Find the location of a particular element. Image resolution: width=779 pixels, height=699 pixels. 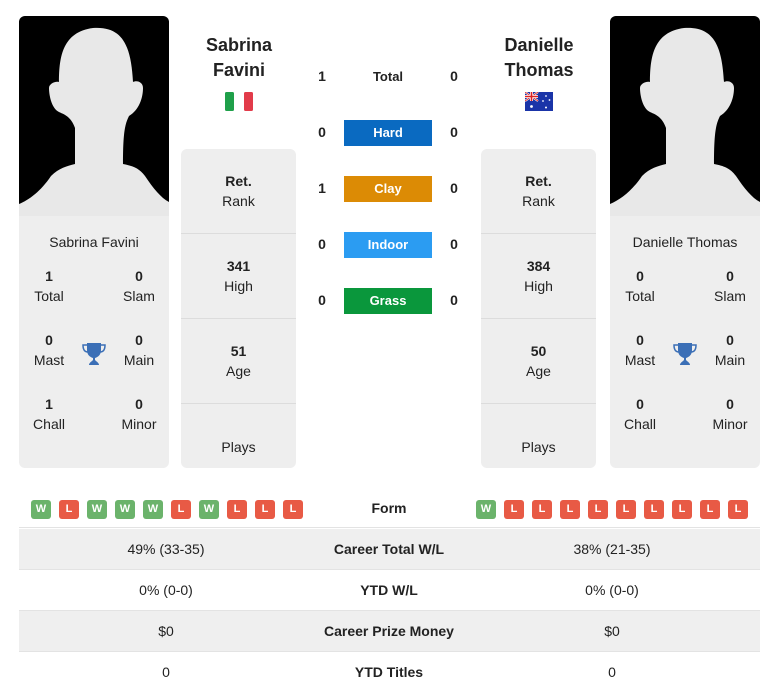

player2-value: 38% (21-35) is located at coordinates (612, 549).